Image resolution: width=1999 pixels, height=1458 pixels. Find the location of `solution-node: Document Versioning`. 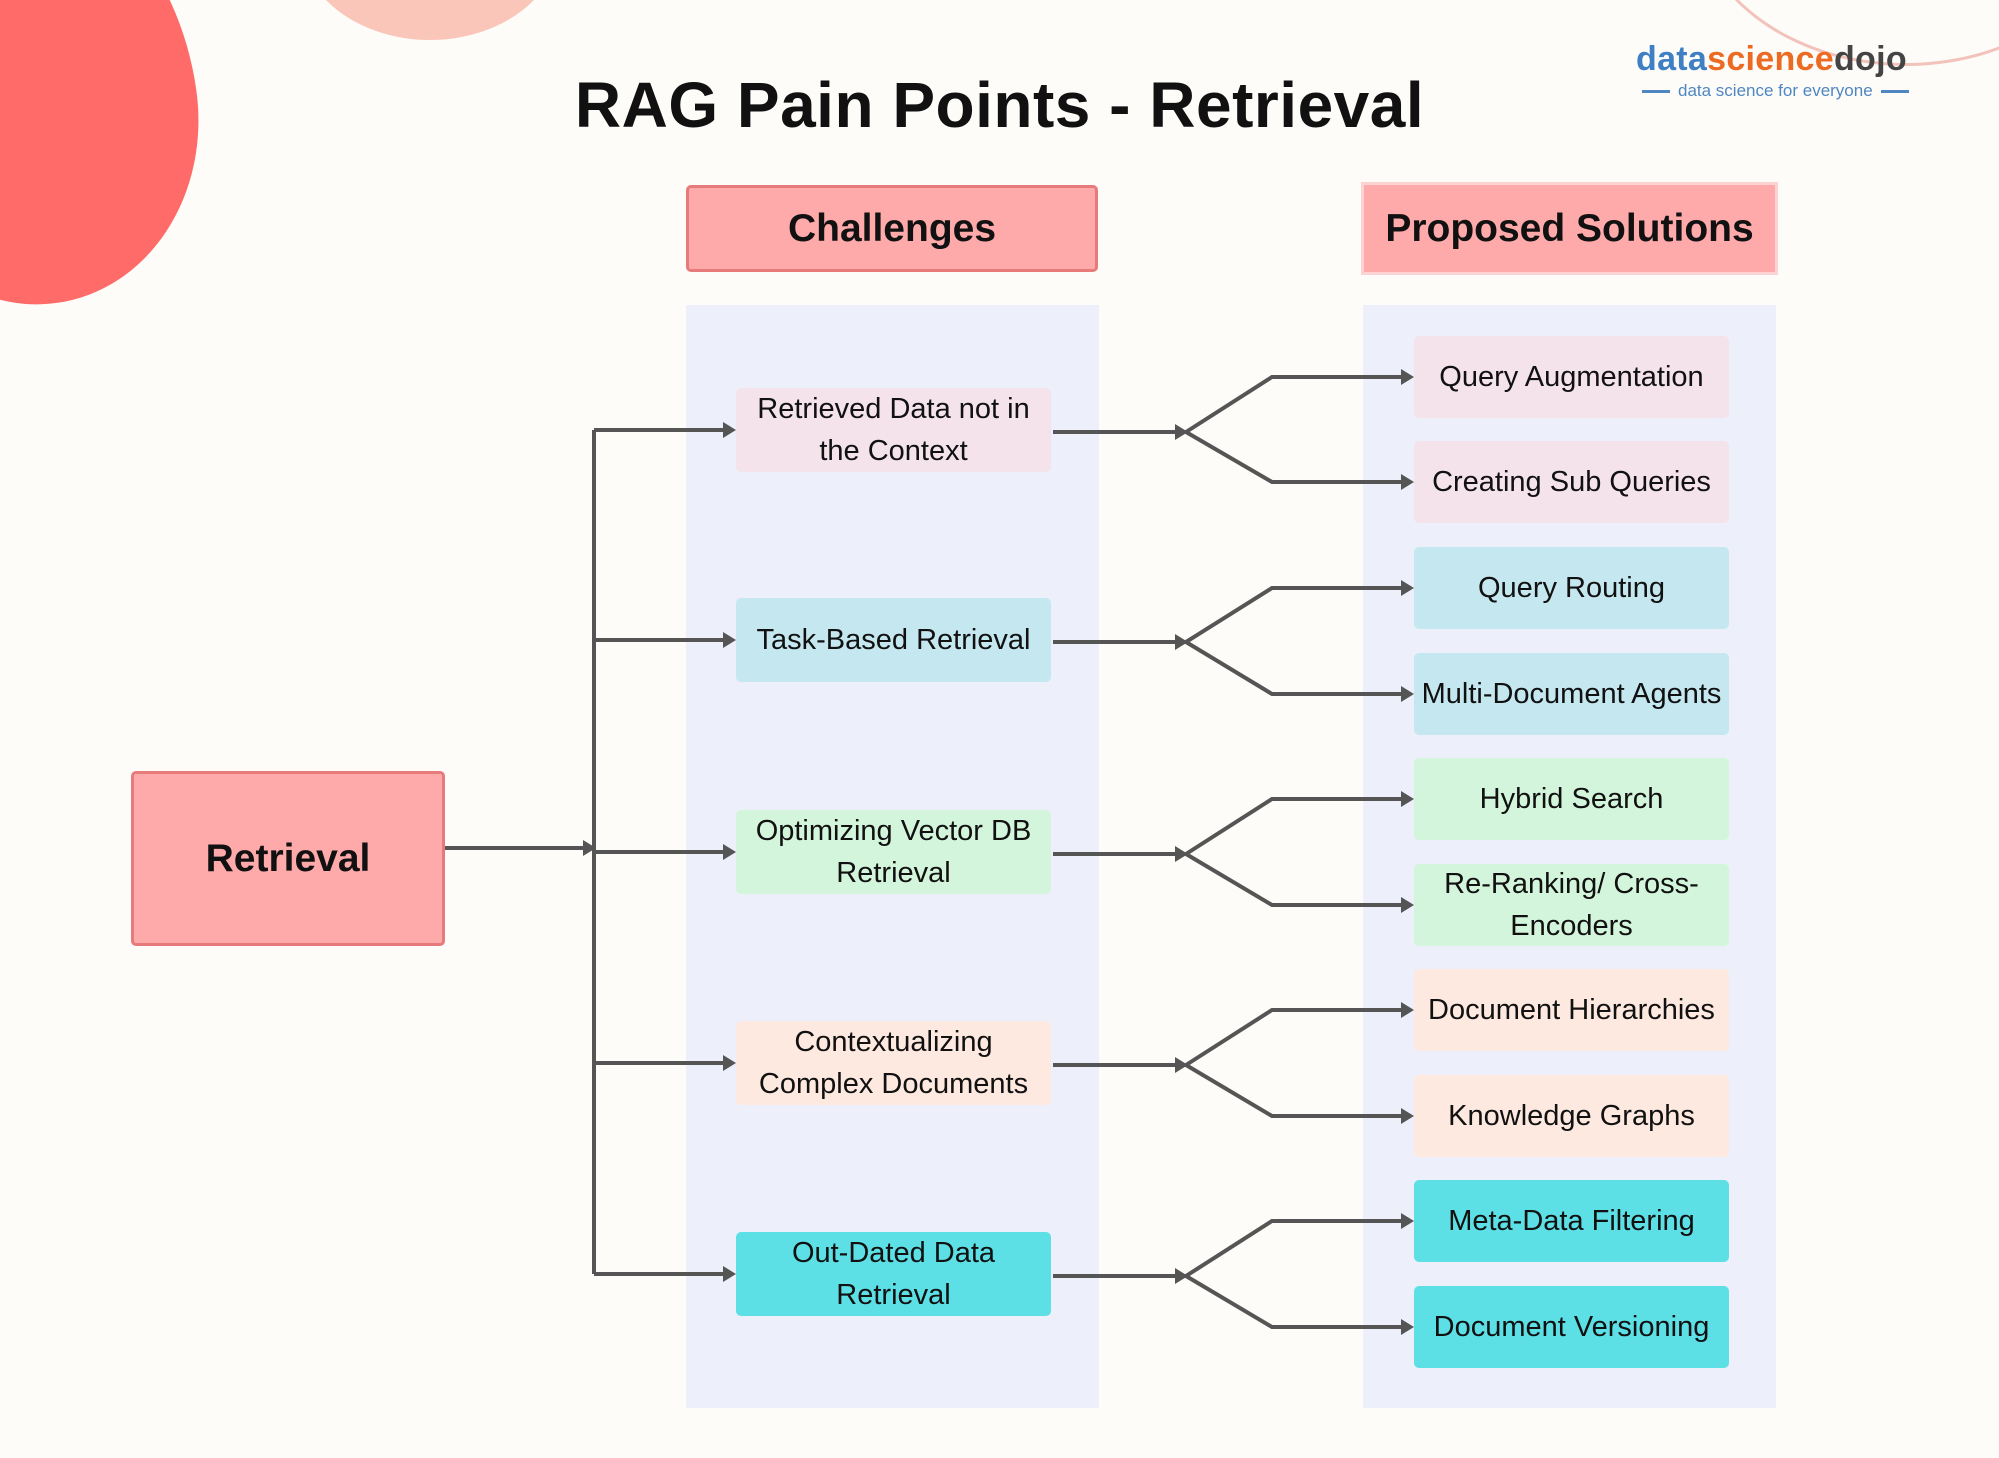

solution-node: Document Versioning is located at coordinates (1571, 1327).